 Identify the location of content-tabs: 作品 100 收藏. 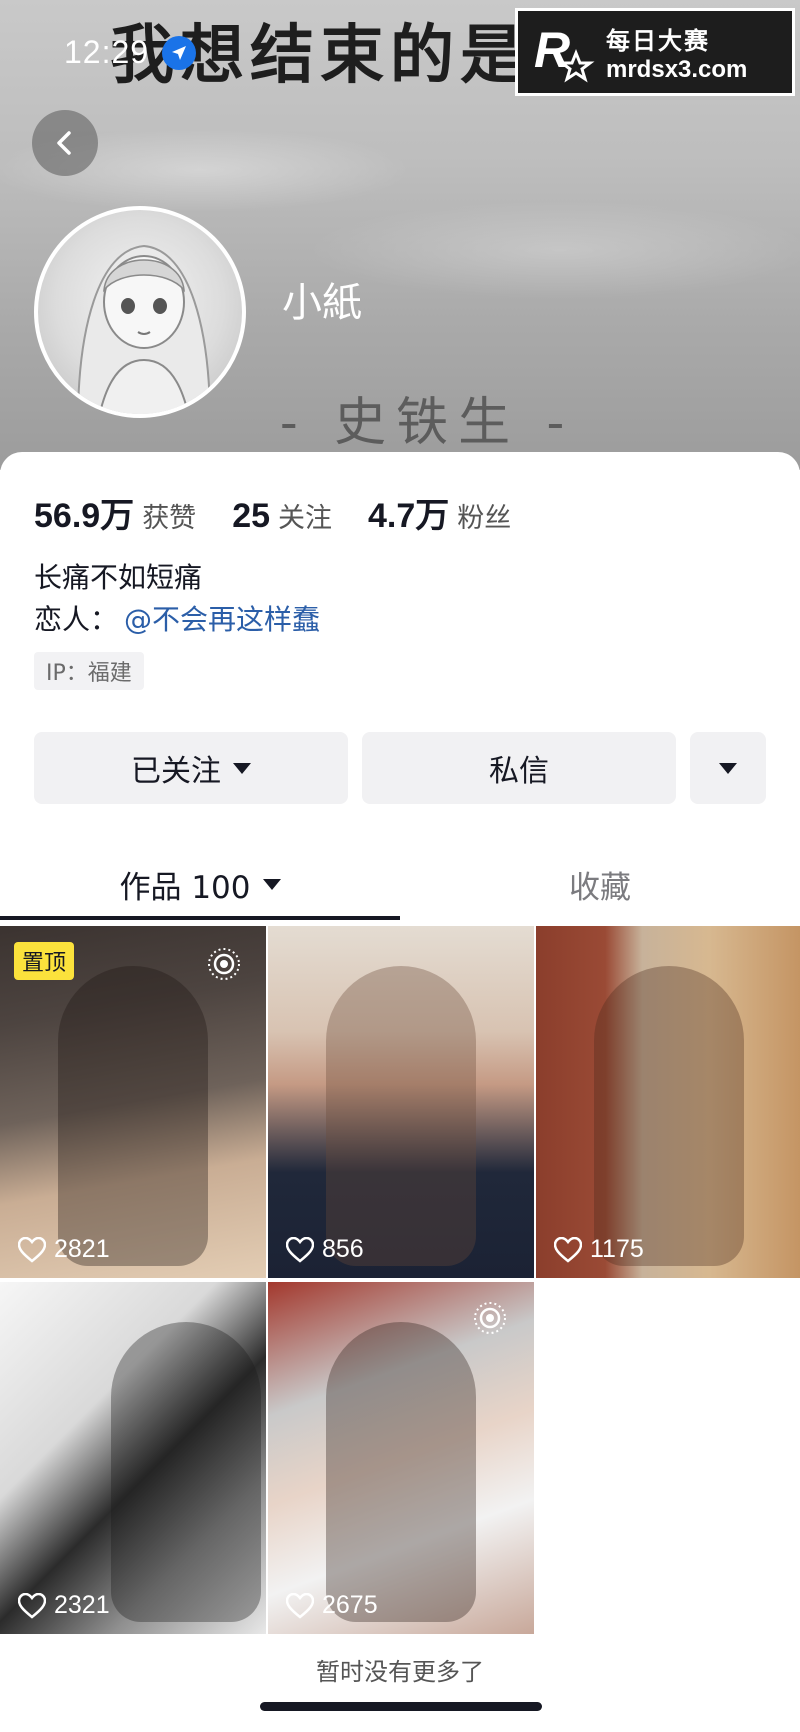
(400, 884).